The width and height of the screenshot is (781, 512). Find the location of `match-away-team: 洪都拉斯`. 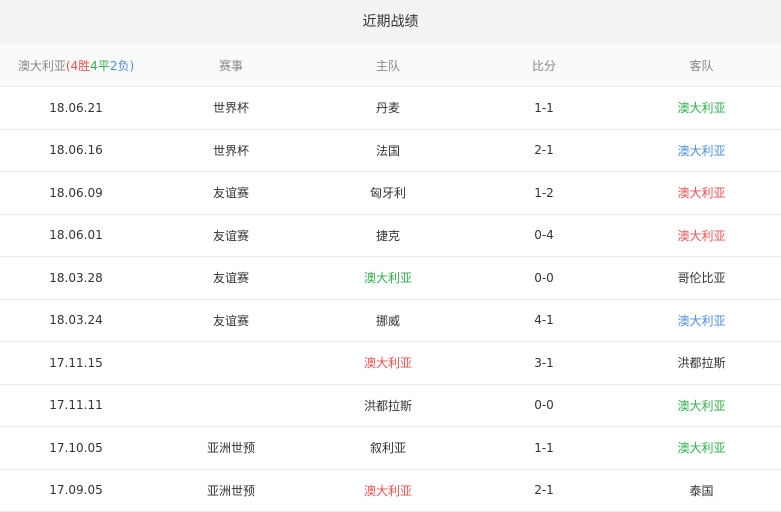

match-away-team: 洪都拉斯 is located at coordinates (701, 362).